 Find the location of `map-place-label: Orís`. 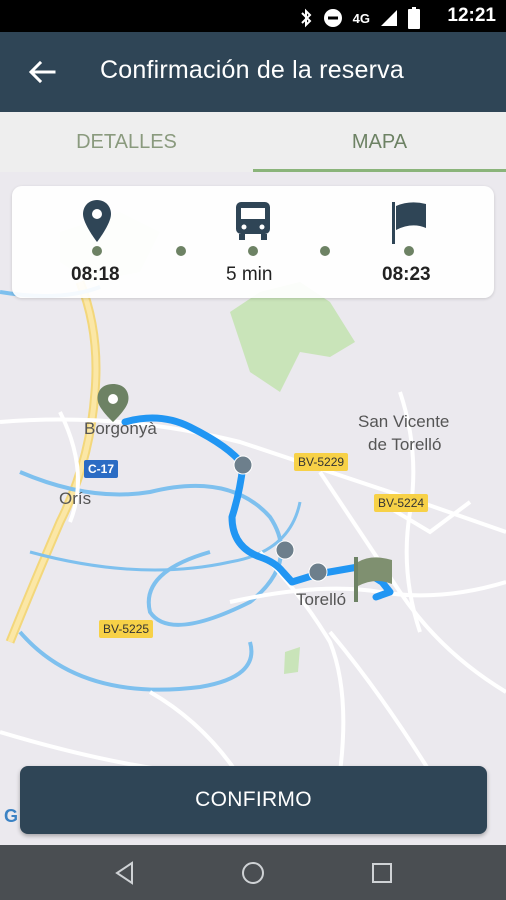

map-place-label: Orís is located at coordinates (75, 498).